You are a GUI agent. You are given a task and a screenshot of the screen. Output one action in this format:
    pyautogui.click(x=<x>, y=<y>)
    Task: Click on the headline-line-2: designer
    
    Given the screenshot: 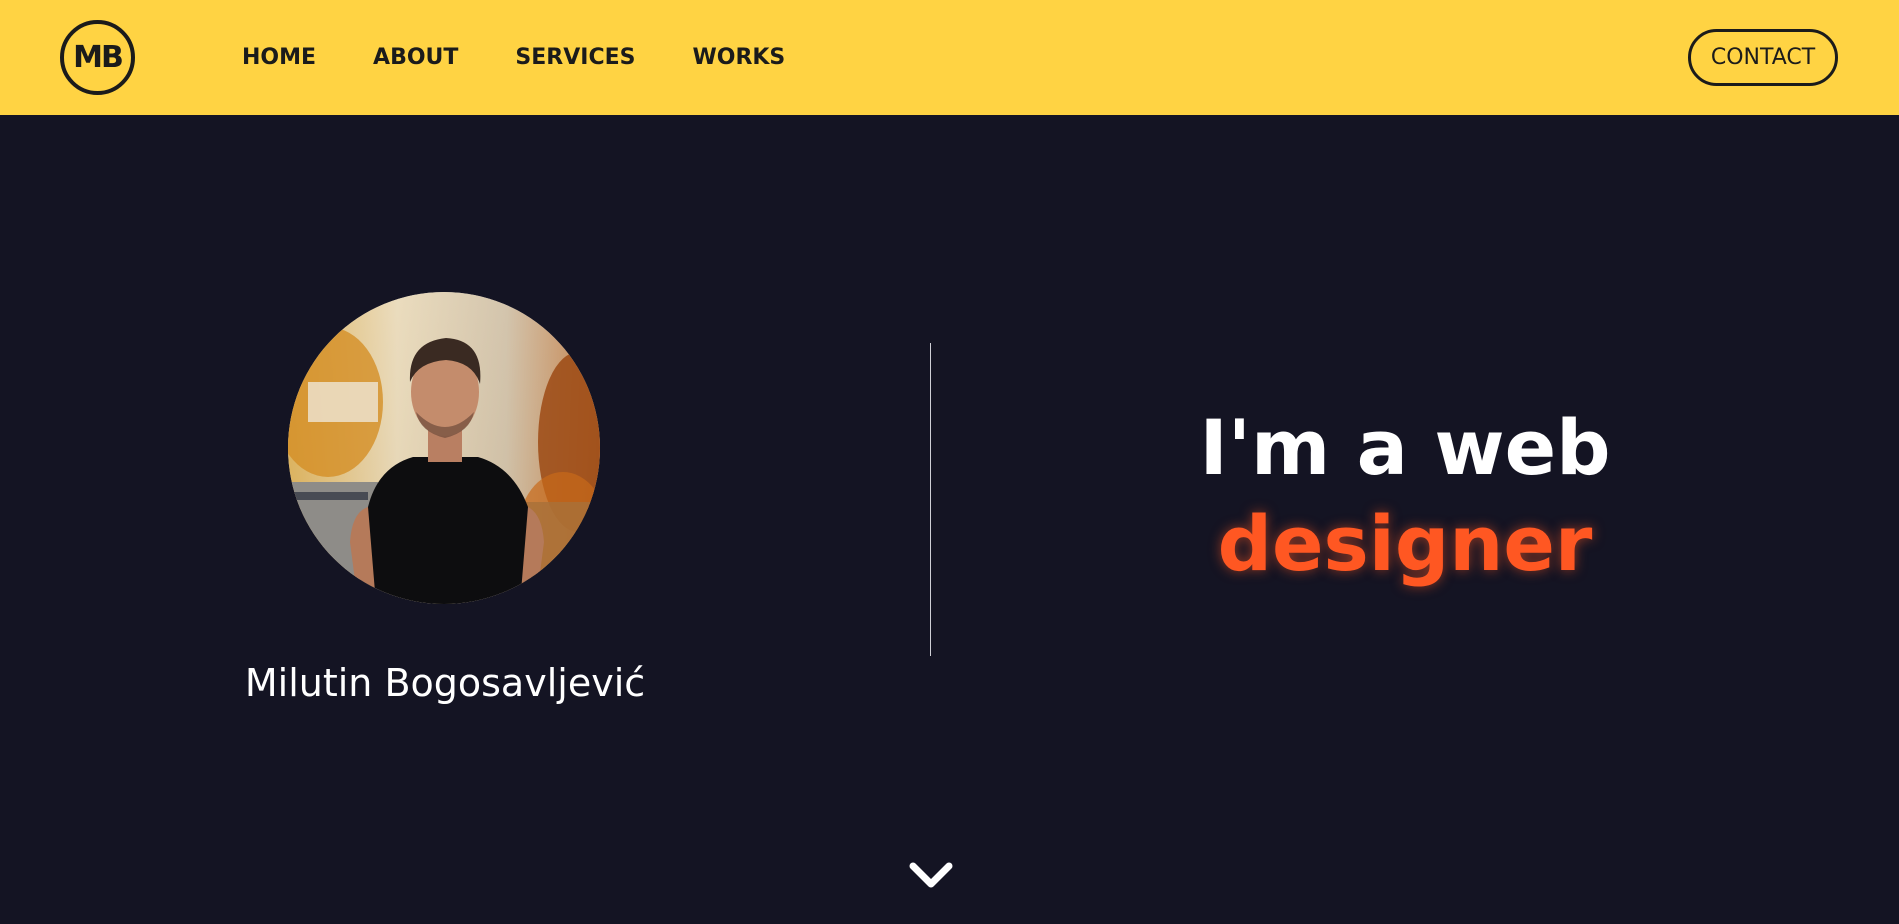 What is the action you would take?
    pyautogui.click(x=1405, y=543)
    